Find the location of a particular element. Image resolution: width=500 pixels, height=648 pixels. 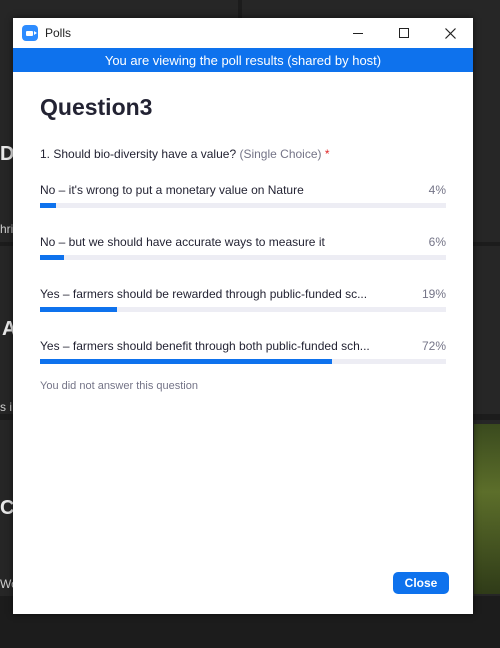

video-thumbnail is located at coordinates (487, 509).